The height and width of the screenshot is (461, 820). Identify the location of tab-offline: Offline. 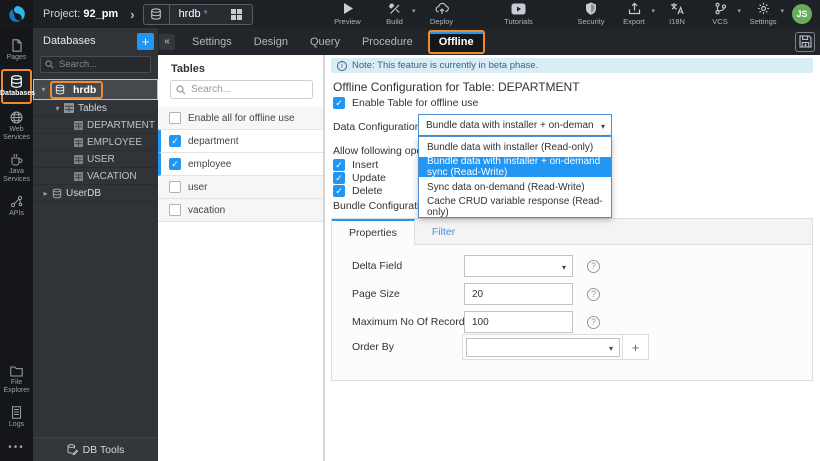
(456, 41).